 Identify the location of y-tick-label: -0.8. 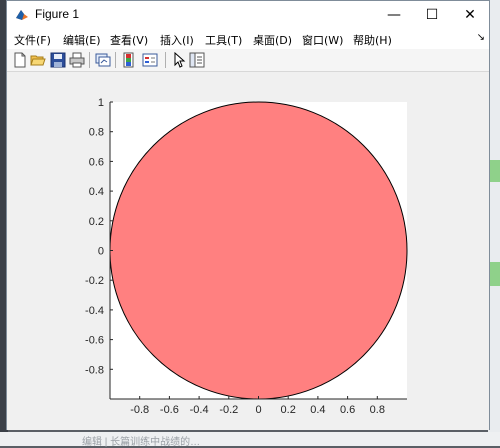
(94, 370).